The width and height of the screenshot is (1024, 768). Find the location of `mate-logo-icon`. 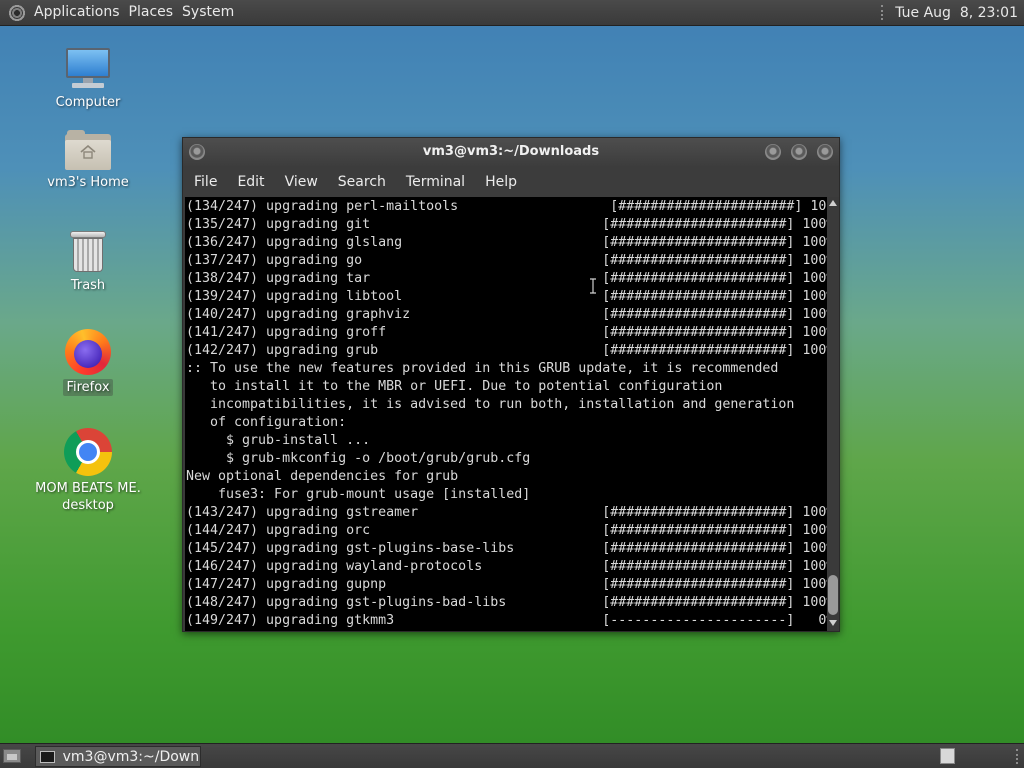

mate-logo-icon is located at coordinates (17, 12).